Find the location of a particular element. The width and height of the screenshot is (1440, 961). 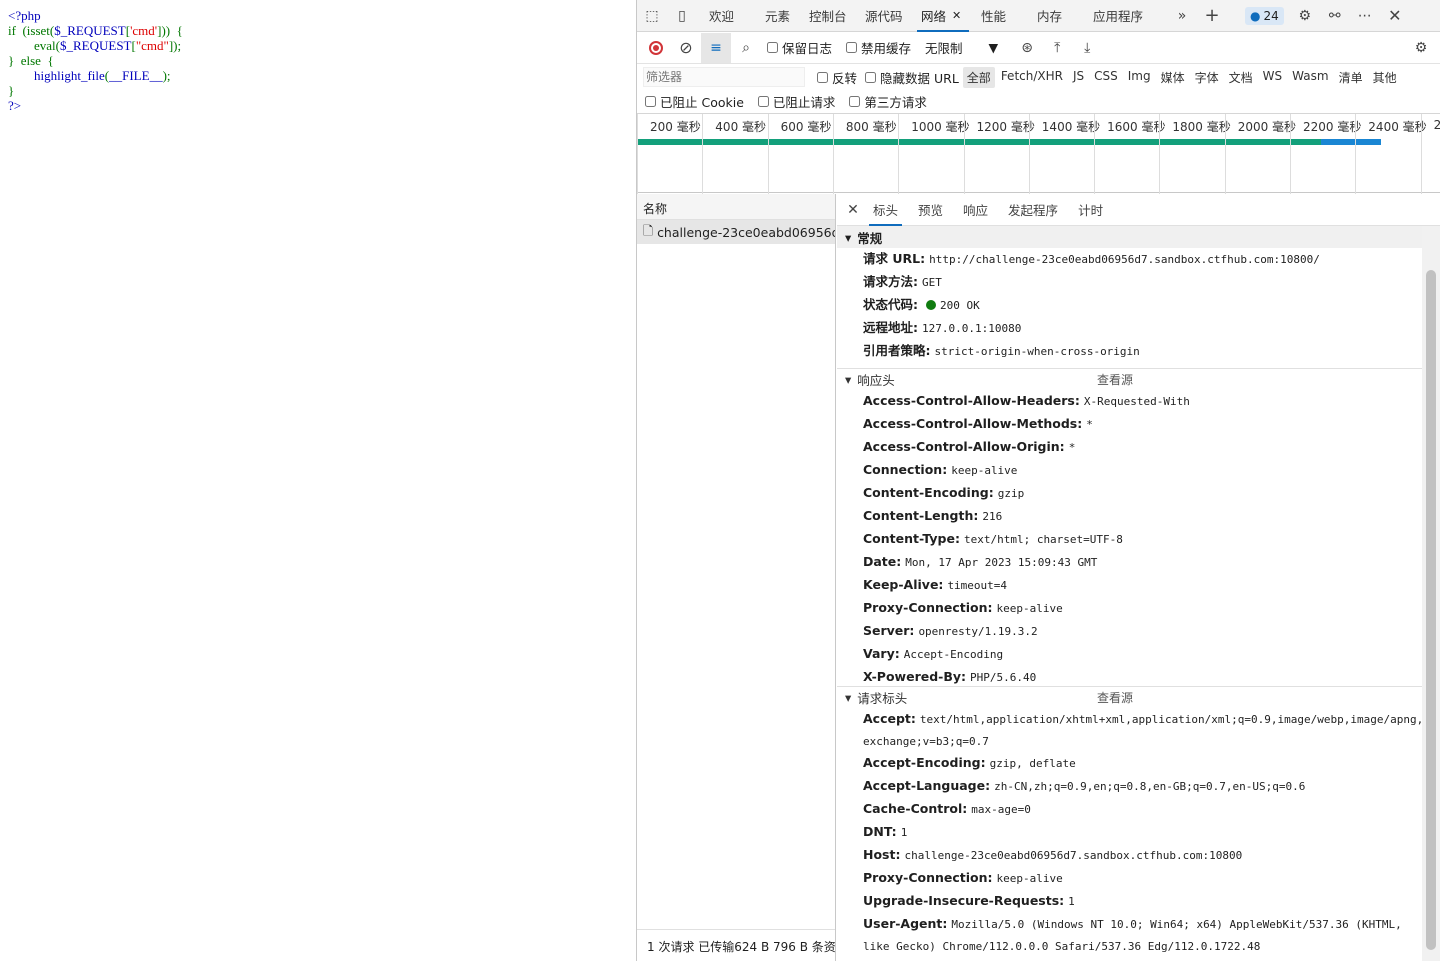

inspect-element-icon: ⬚ is located at coordinates (652, 16).